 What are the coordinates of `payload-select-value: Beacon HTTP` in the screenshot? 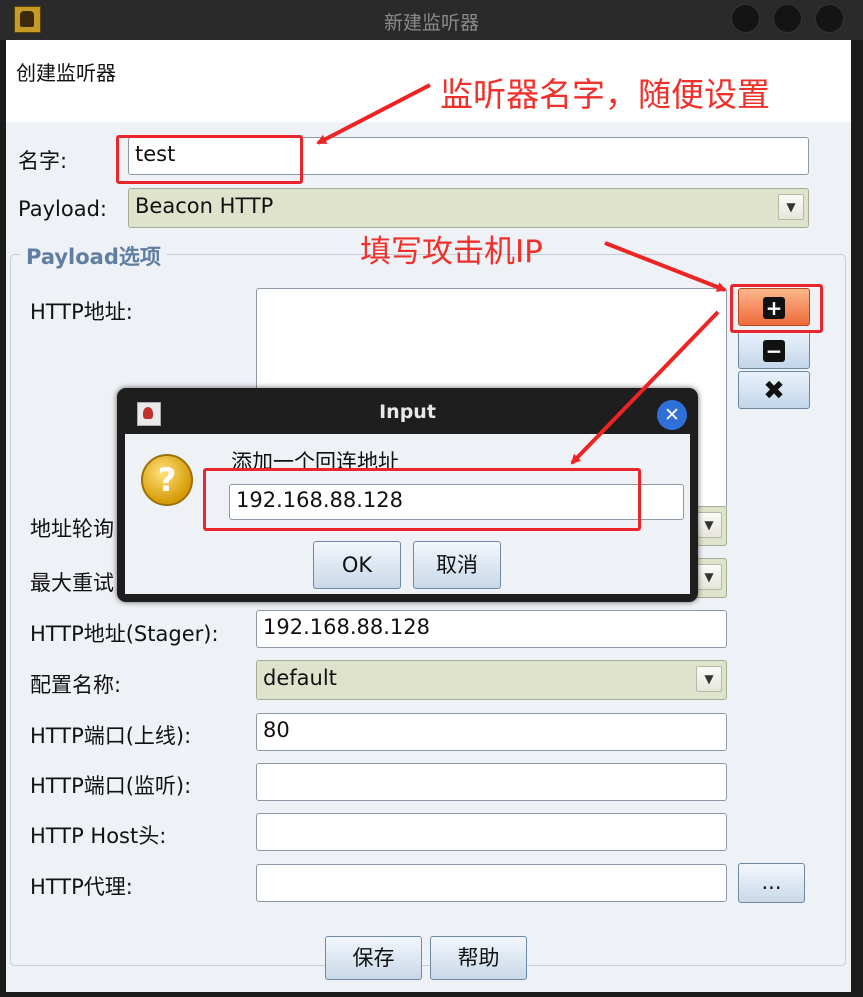 It's located at (204, 206).